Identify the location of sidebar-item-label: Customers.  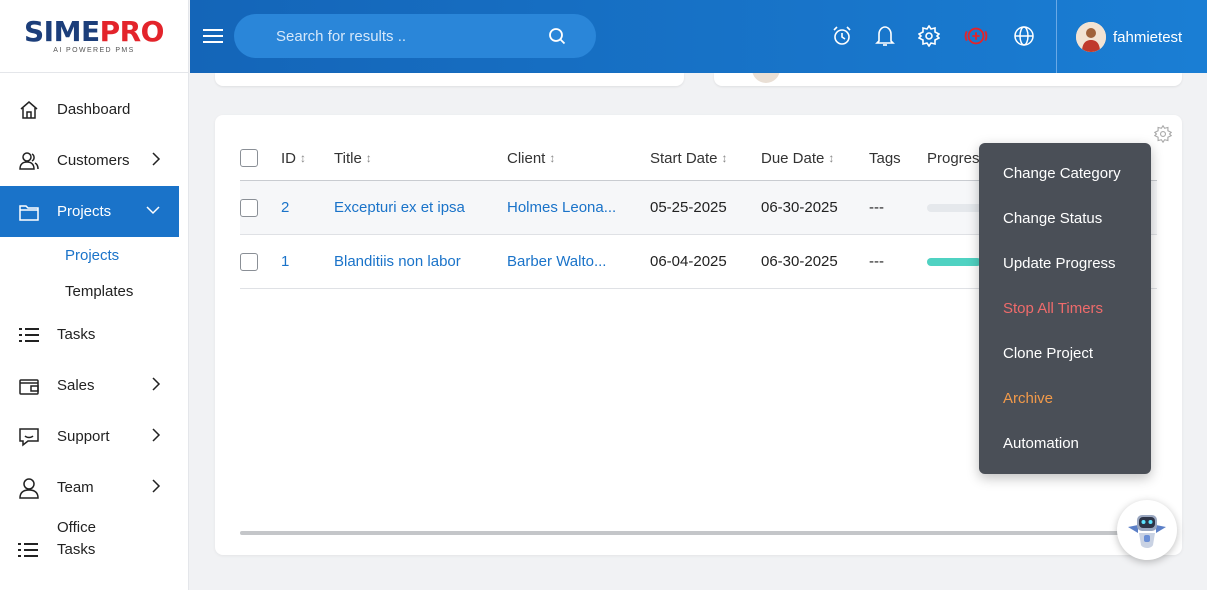
(93, 160).